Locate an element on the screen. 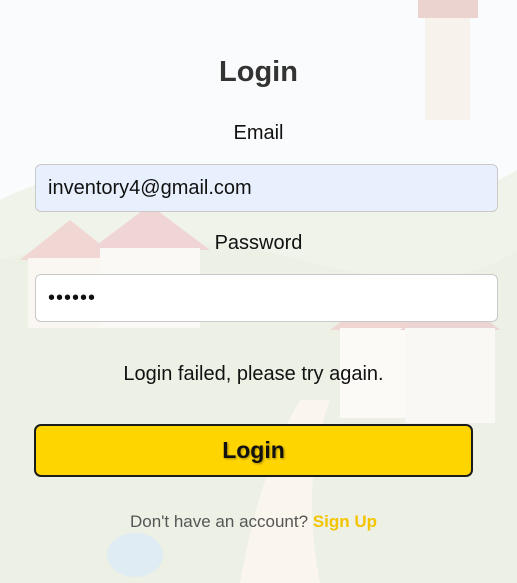 The image size is (517, 583). signup-row: Don't have an account? Sign Up is located at coordinates (253, 522).